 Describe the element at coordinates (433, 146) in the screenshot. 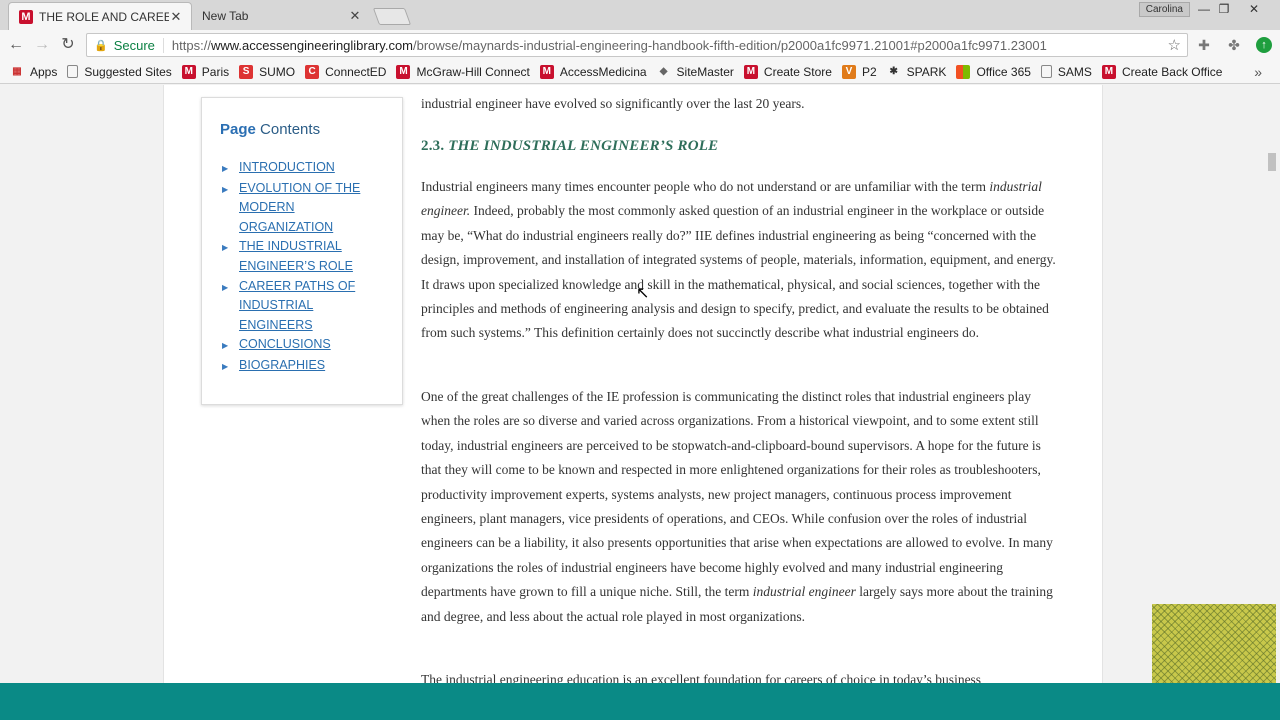

I see `section-number: 2.3.` at that location.